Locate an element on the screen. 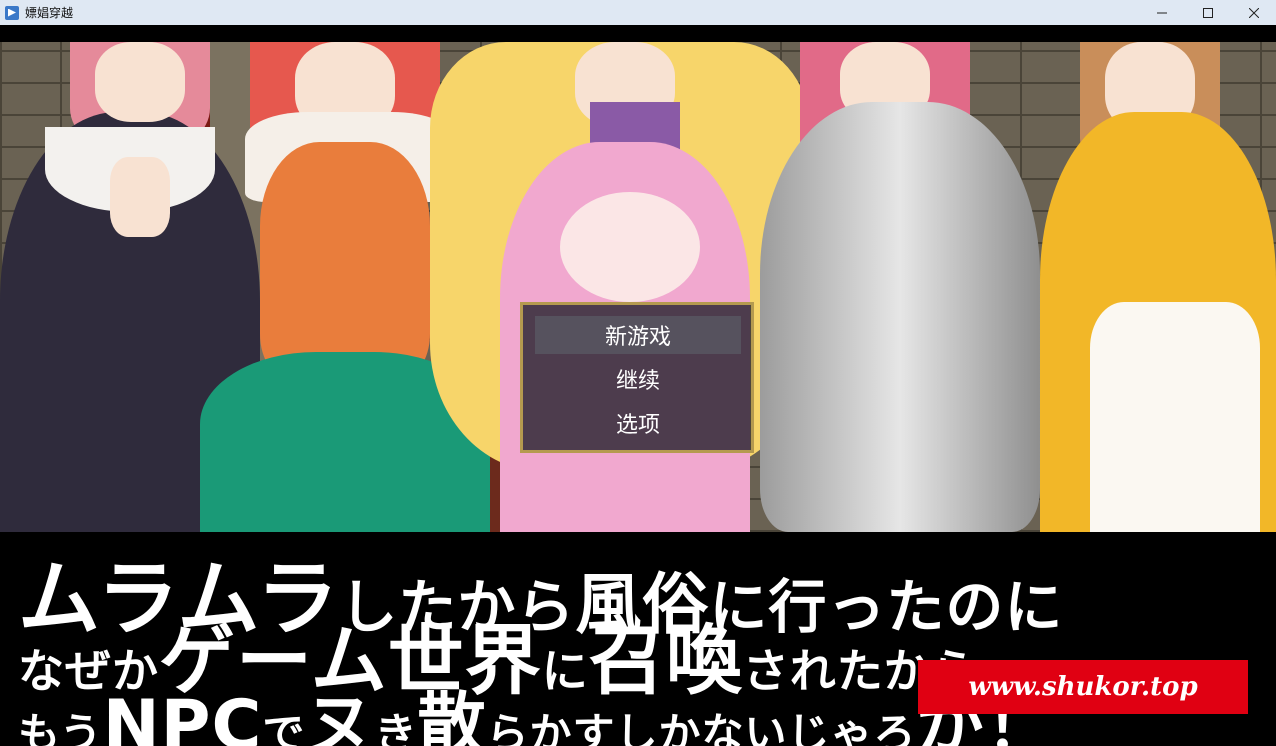 Image resolution: width=1276 pixels, height=746 pixels. window-title: 嫖娼穿越 is located at coordinates (49, 13).